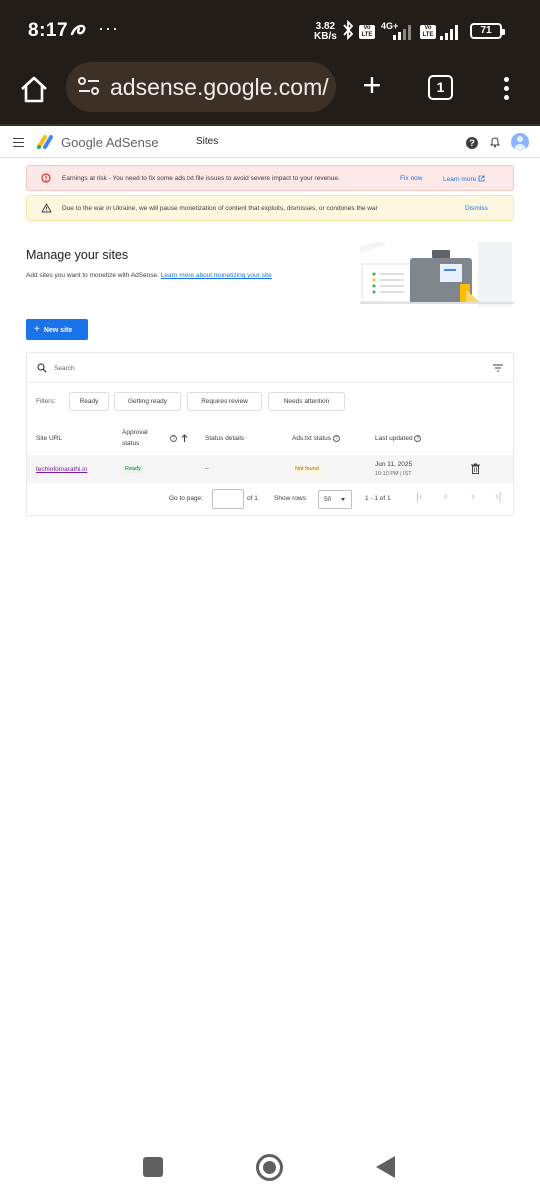  What do you see at coordinates (402, 32) in the screenshot?
I see `signal-icon` at bounding box center [402, 32].